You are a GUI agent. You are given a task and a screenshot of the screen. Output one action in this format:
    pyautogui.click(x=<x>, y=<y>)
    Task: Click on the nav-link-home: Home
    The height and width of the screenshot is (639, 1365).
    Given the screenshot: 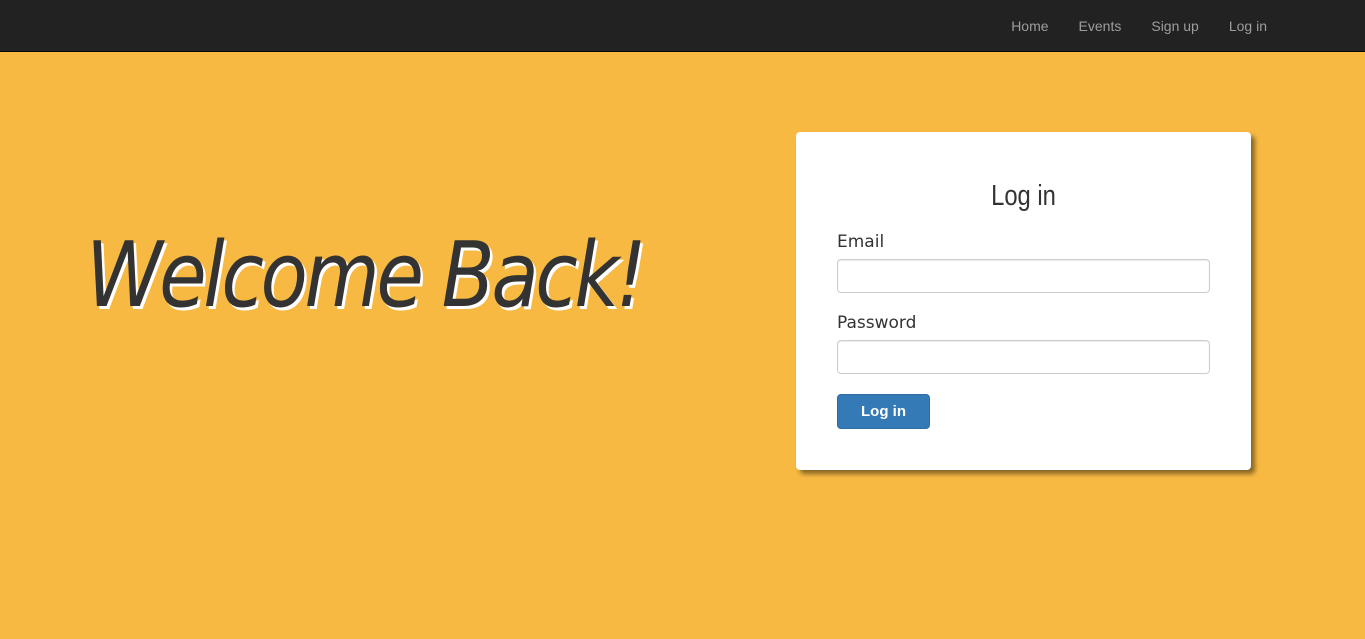 What is the action you would take?
    pyautogui.click(x=1029, y=26)
    